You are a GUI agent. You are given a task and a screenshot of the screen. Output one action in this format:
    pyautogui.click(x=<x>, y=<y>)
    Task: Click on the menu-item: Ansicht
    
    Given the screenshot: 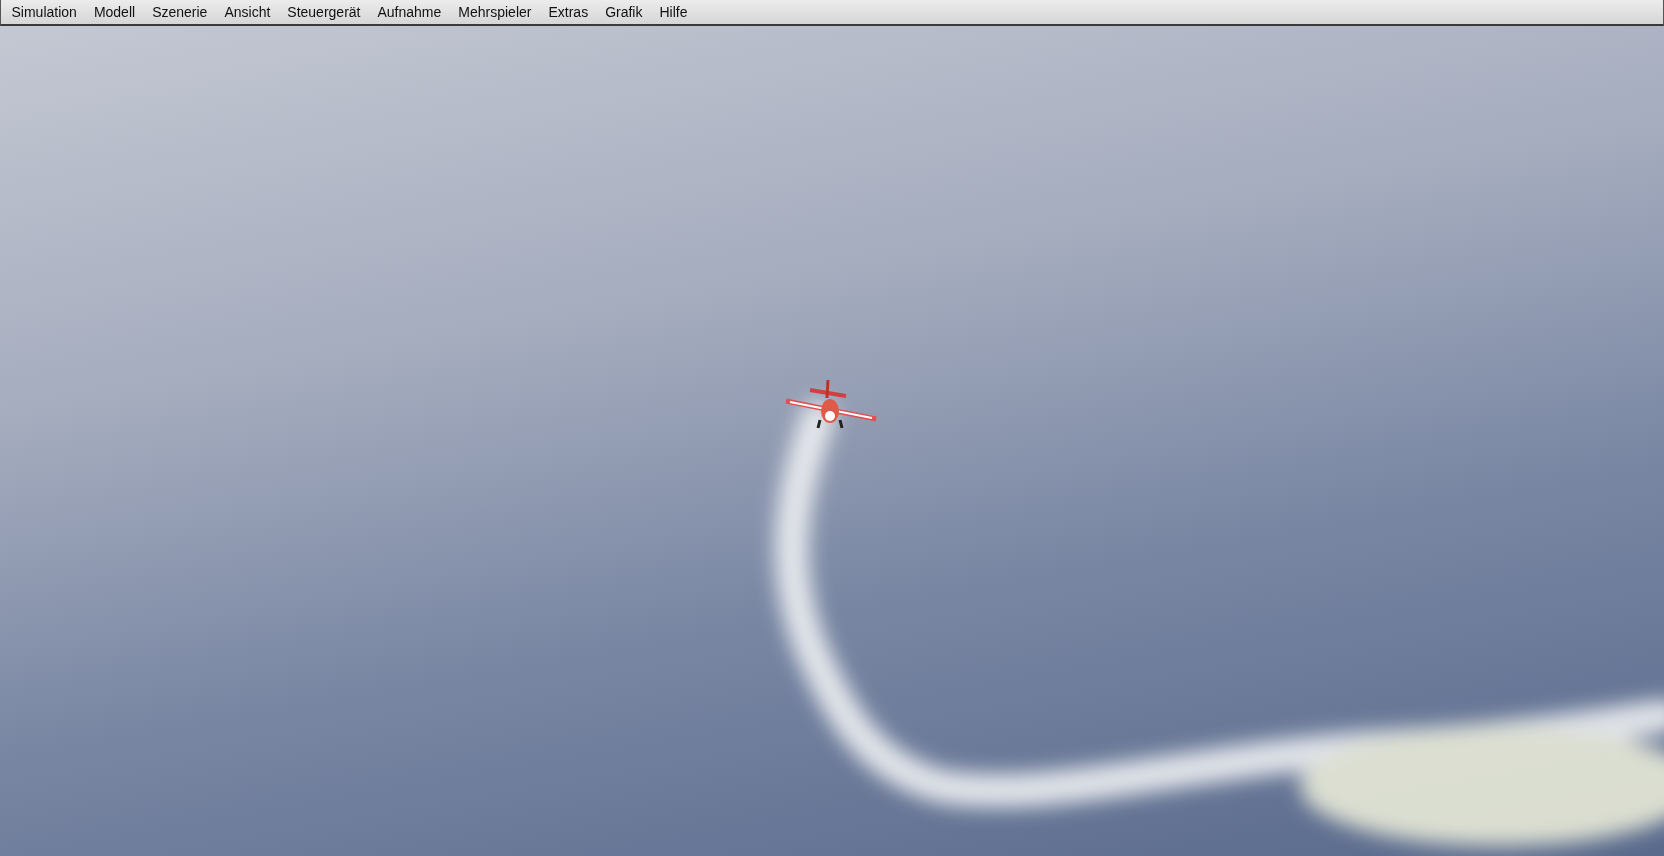 What is the action you would take?
    pyautogui.click(x=247, y=12)
    